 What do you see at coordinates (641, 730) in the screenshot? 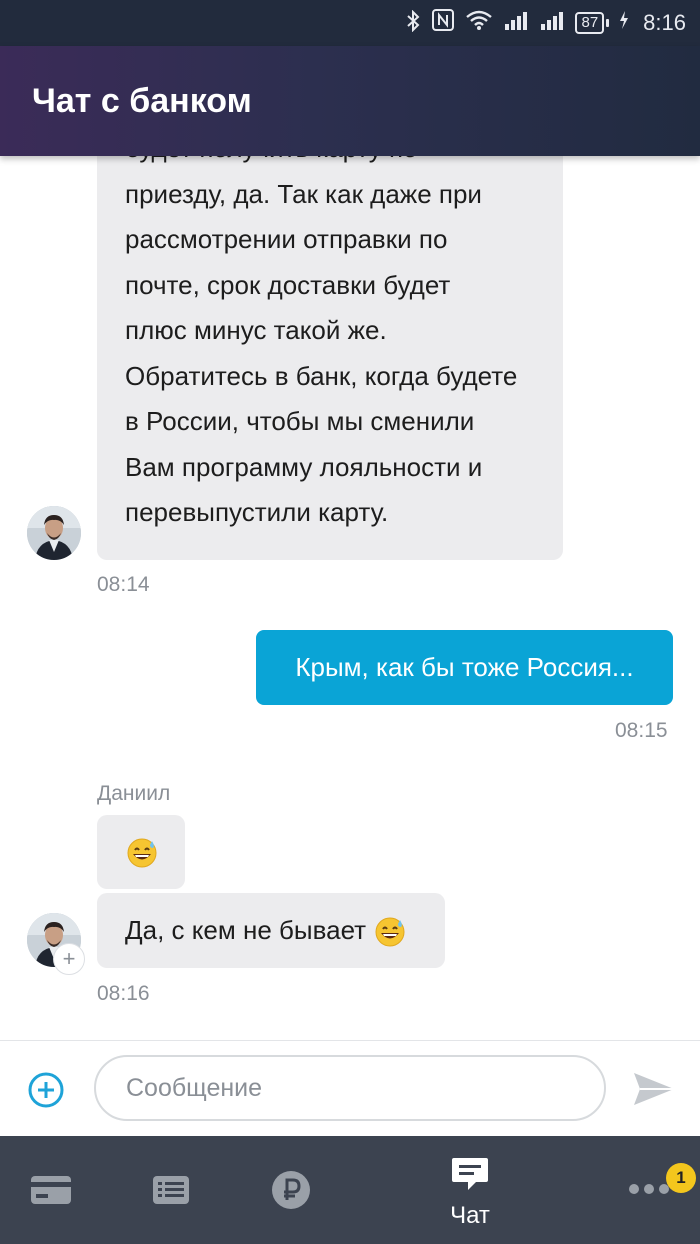
I see `message-time: 08:15` at bounding box center [641, 730].